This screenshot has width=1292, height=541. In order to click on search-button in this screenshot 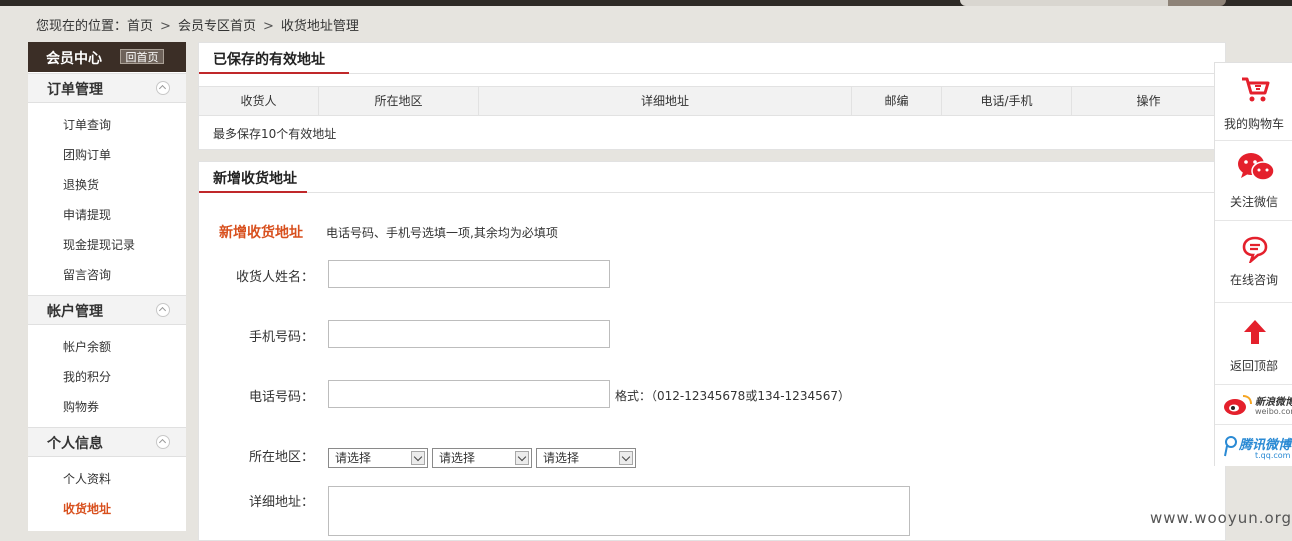, I will do `click(1197, 3)`.